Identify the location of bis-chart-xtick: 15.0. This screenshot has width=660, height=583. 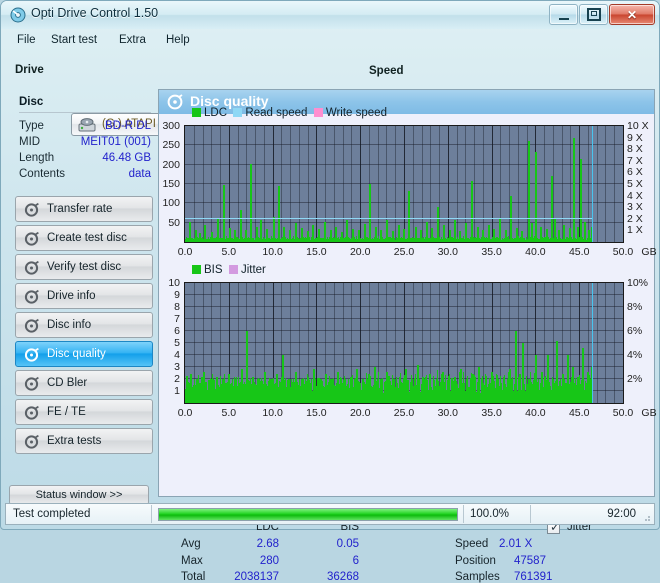
(316, 413).